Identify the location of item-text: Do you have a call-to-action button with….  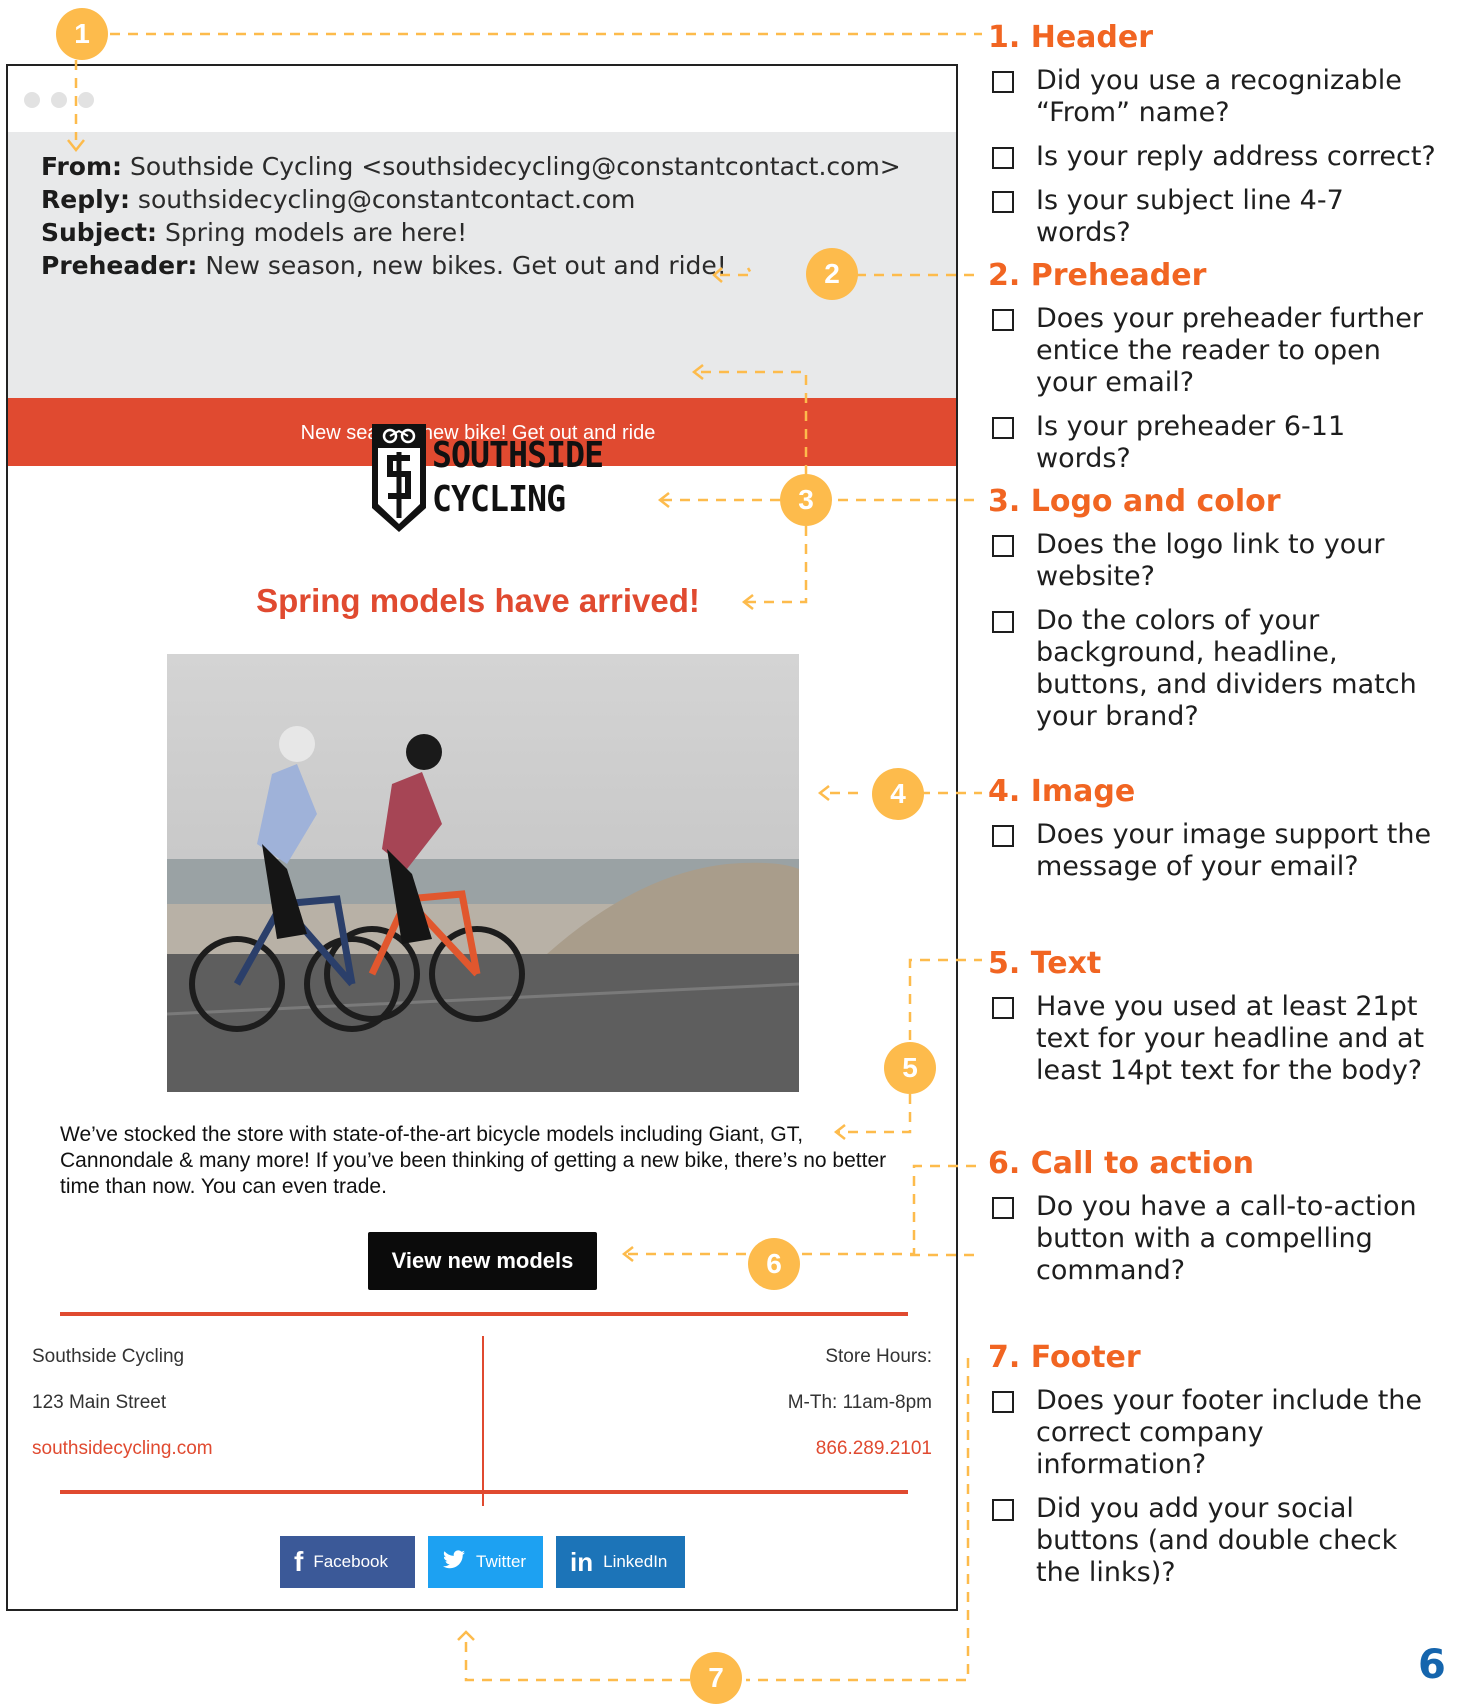
(1226, 1238).